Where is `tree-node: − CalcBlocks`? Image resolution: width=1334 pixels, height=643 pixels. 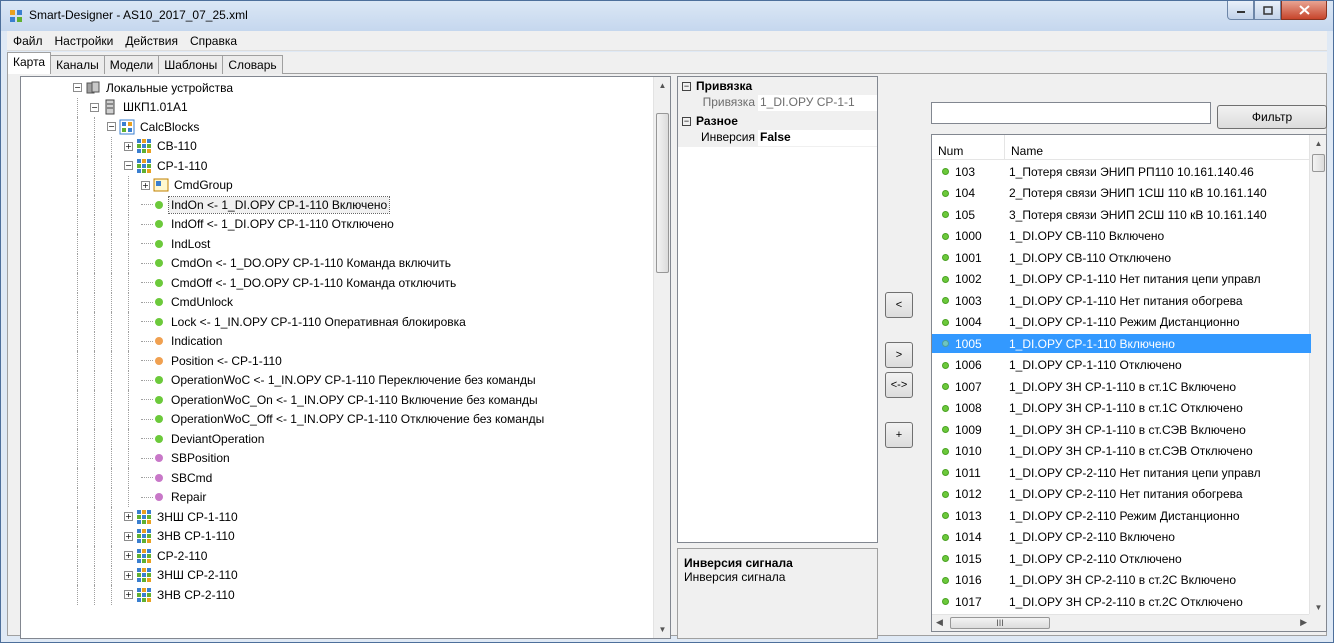 tree-node: − CalcBlocks is located at coordinates (154, 126).